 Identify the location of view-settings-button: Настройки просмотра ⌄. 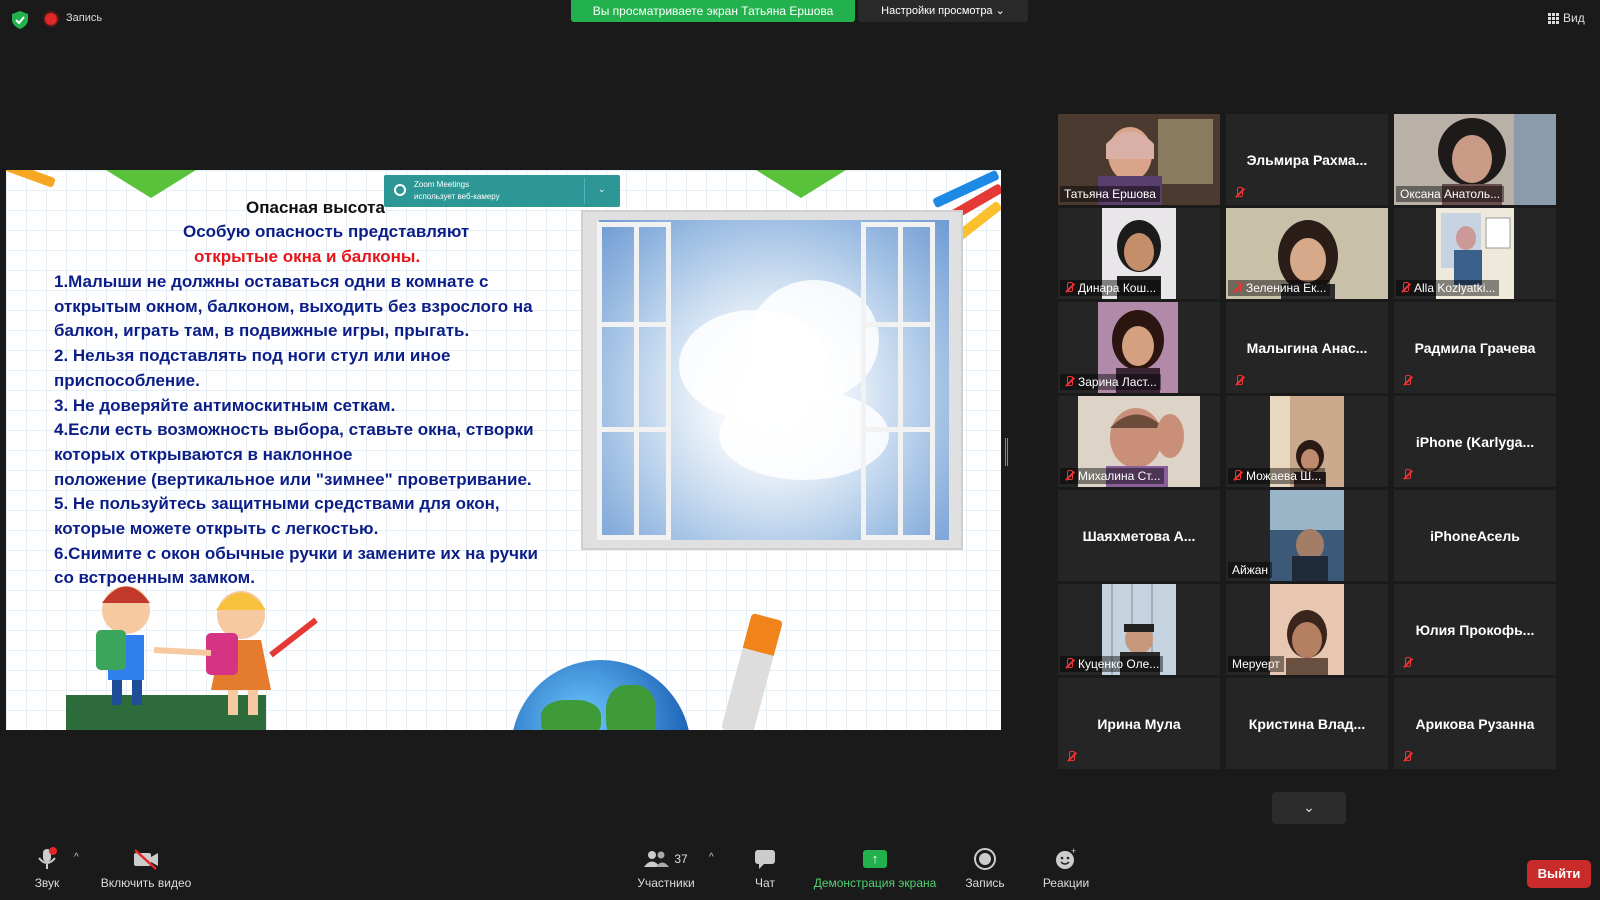
(943, 11).